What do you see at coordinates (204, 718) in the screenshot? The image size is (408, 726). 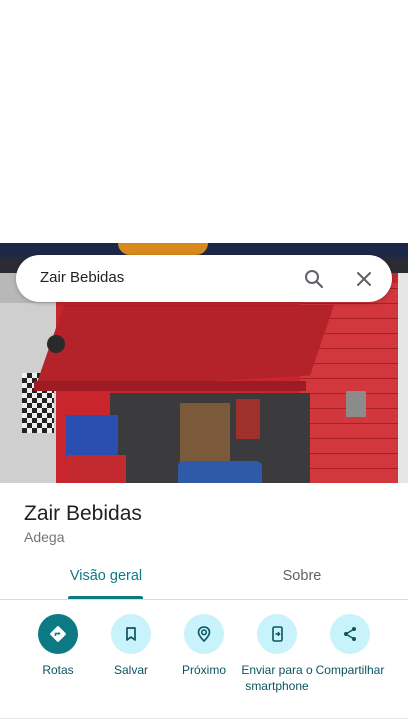 I see `bottom-divider` at bounding box center [204, 718].